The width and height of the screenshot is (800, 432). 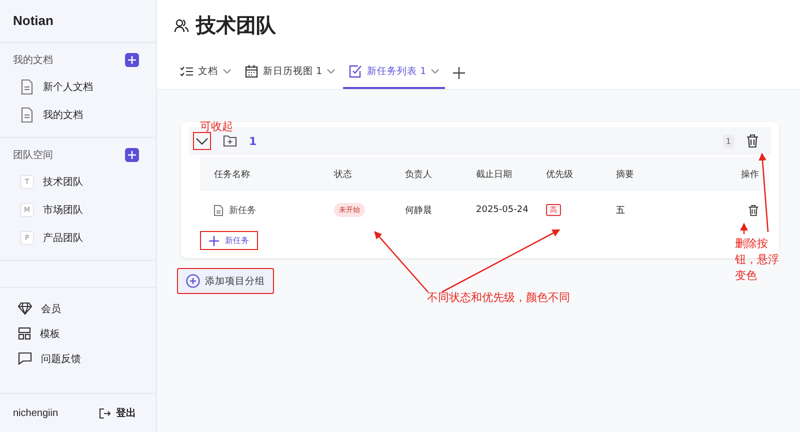 What do you see at coordinates (394, 74) in the screenshot?
I see `view-tab: 新任务列表 1` at bounding box center [394, 74].